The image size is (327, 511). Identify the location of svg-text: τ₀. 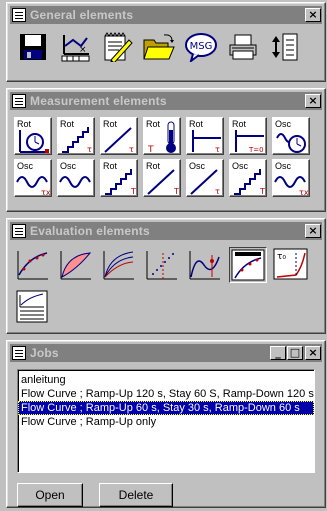
(281, 257).